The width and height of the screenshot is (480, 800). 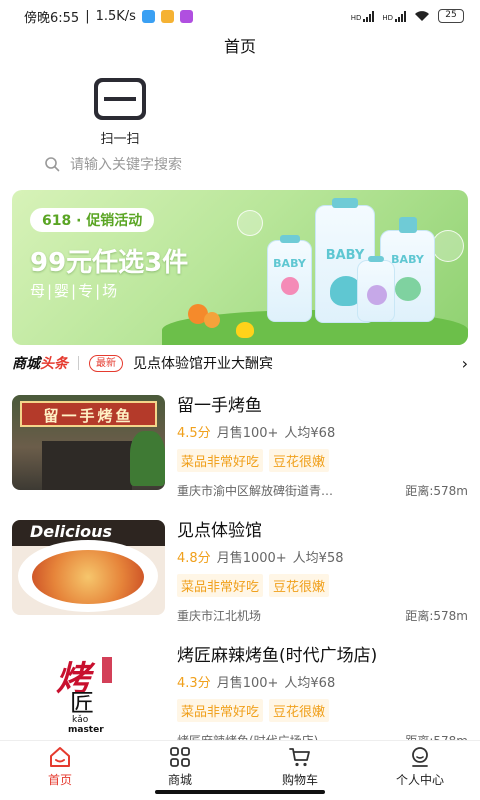 I want to click on shop-footer: 重庆市江北机场 距离:578m, so click(x=322, y=615).